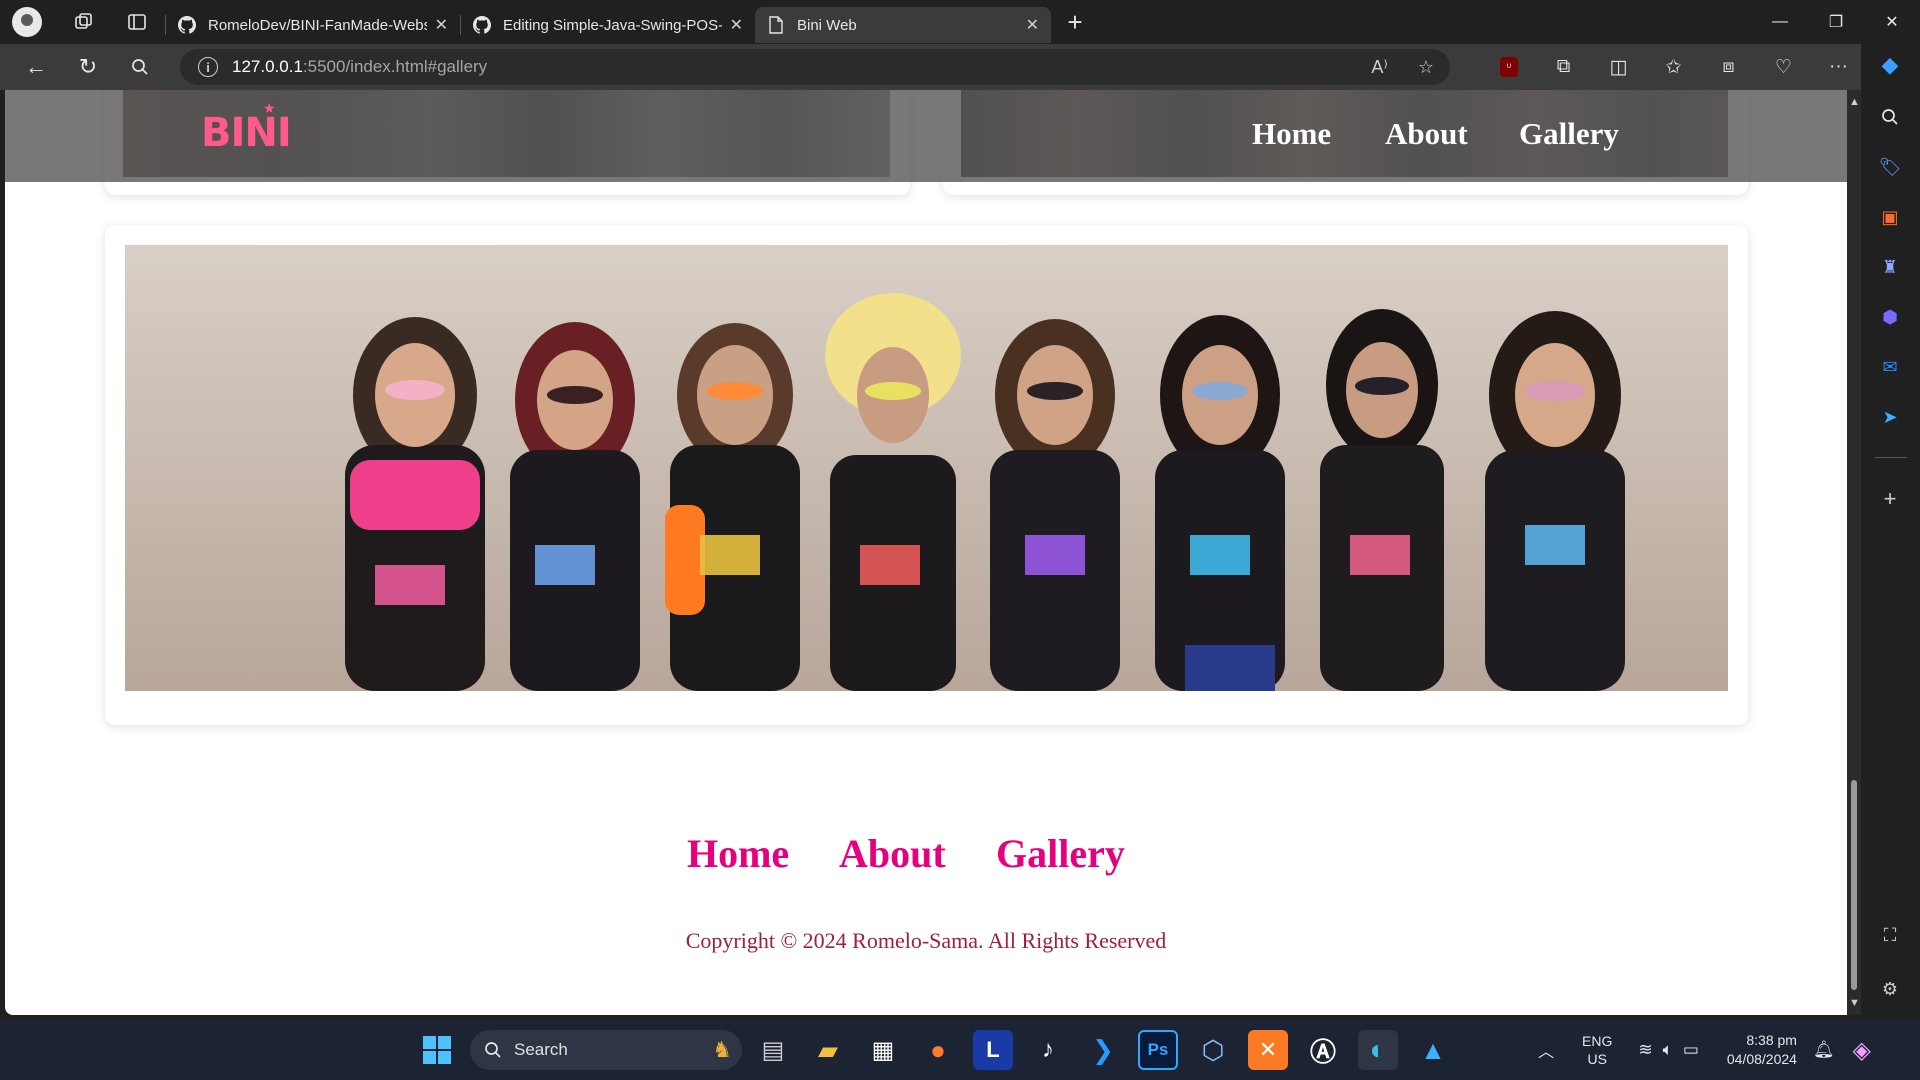  I want to click on favorites-icon: ✩, so click(1673, 67).